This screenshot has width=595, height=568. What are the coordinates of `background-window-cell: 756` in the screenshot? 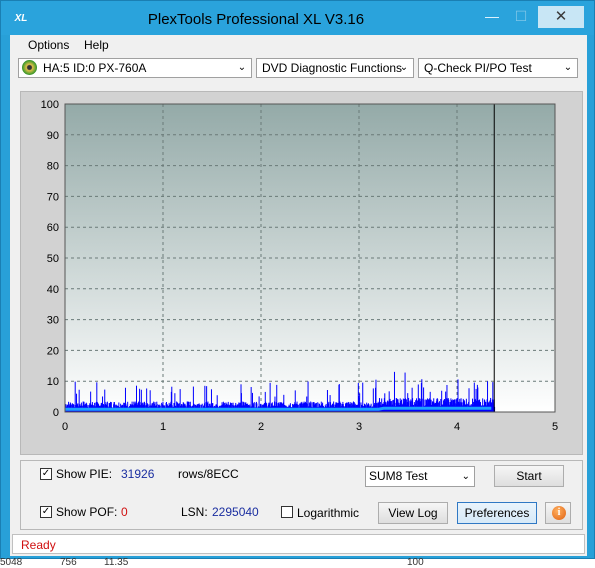 It's located at (68, 562).